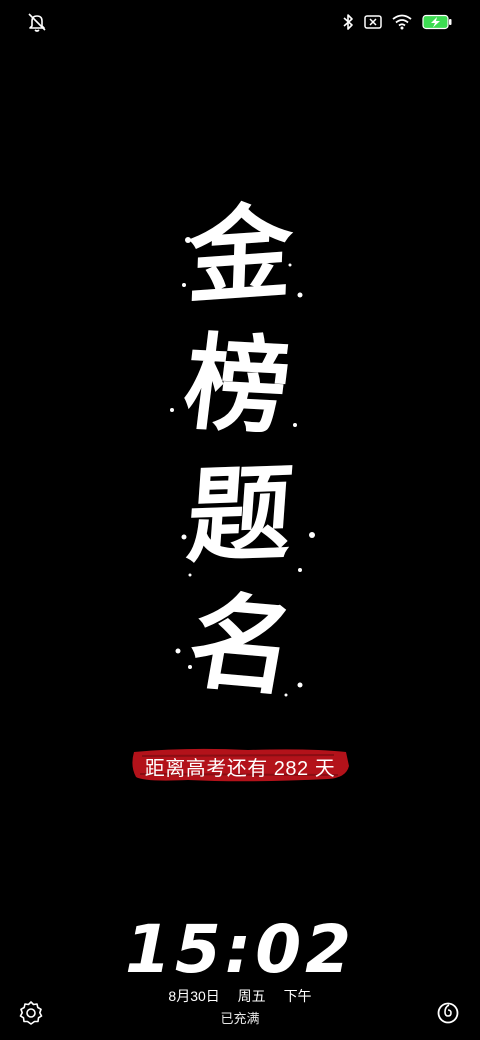 The height and width of the screenshot is (1040, 480). Describe the element at coordinates (37, 22) in the screenshot. I see `bell-off-icon` at that location.